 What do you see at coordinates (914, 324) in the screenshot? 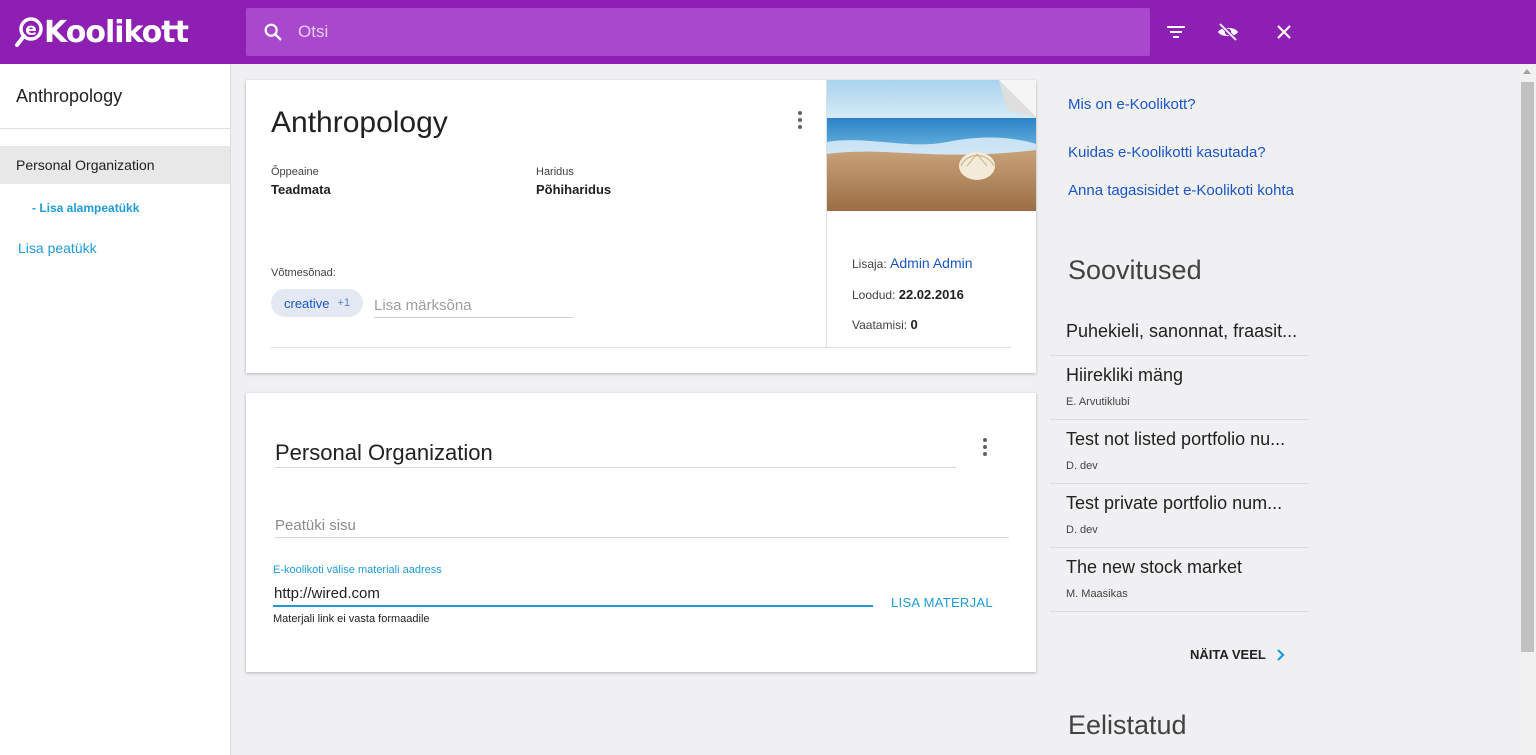
I see `views-count: 0` at bounding box center [914, 324].